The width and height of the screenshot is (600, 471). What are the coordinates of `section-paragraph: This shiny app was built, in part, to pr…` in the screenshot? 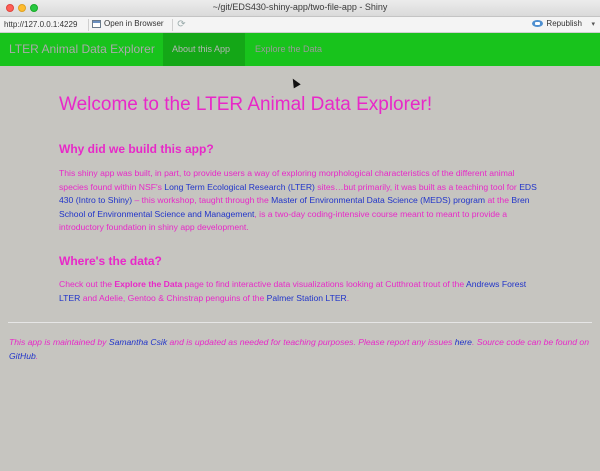 It's located at (298, 200).